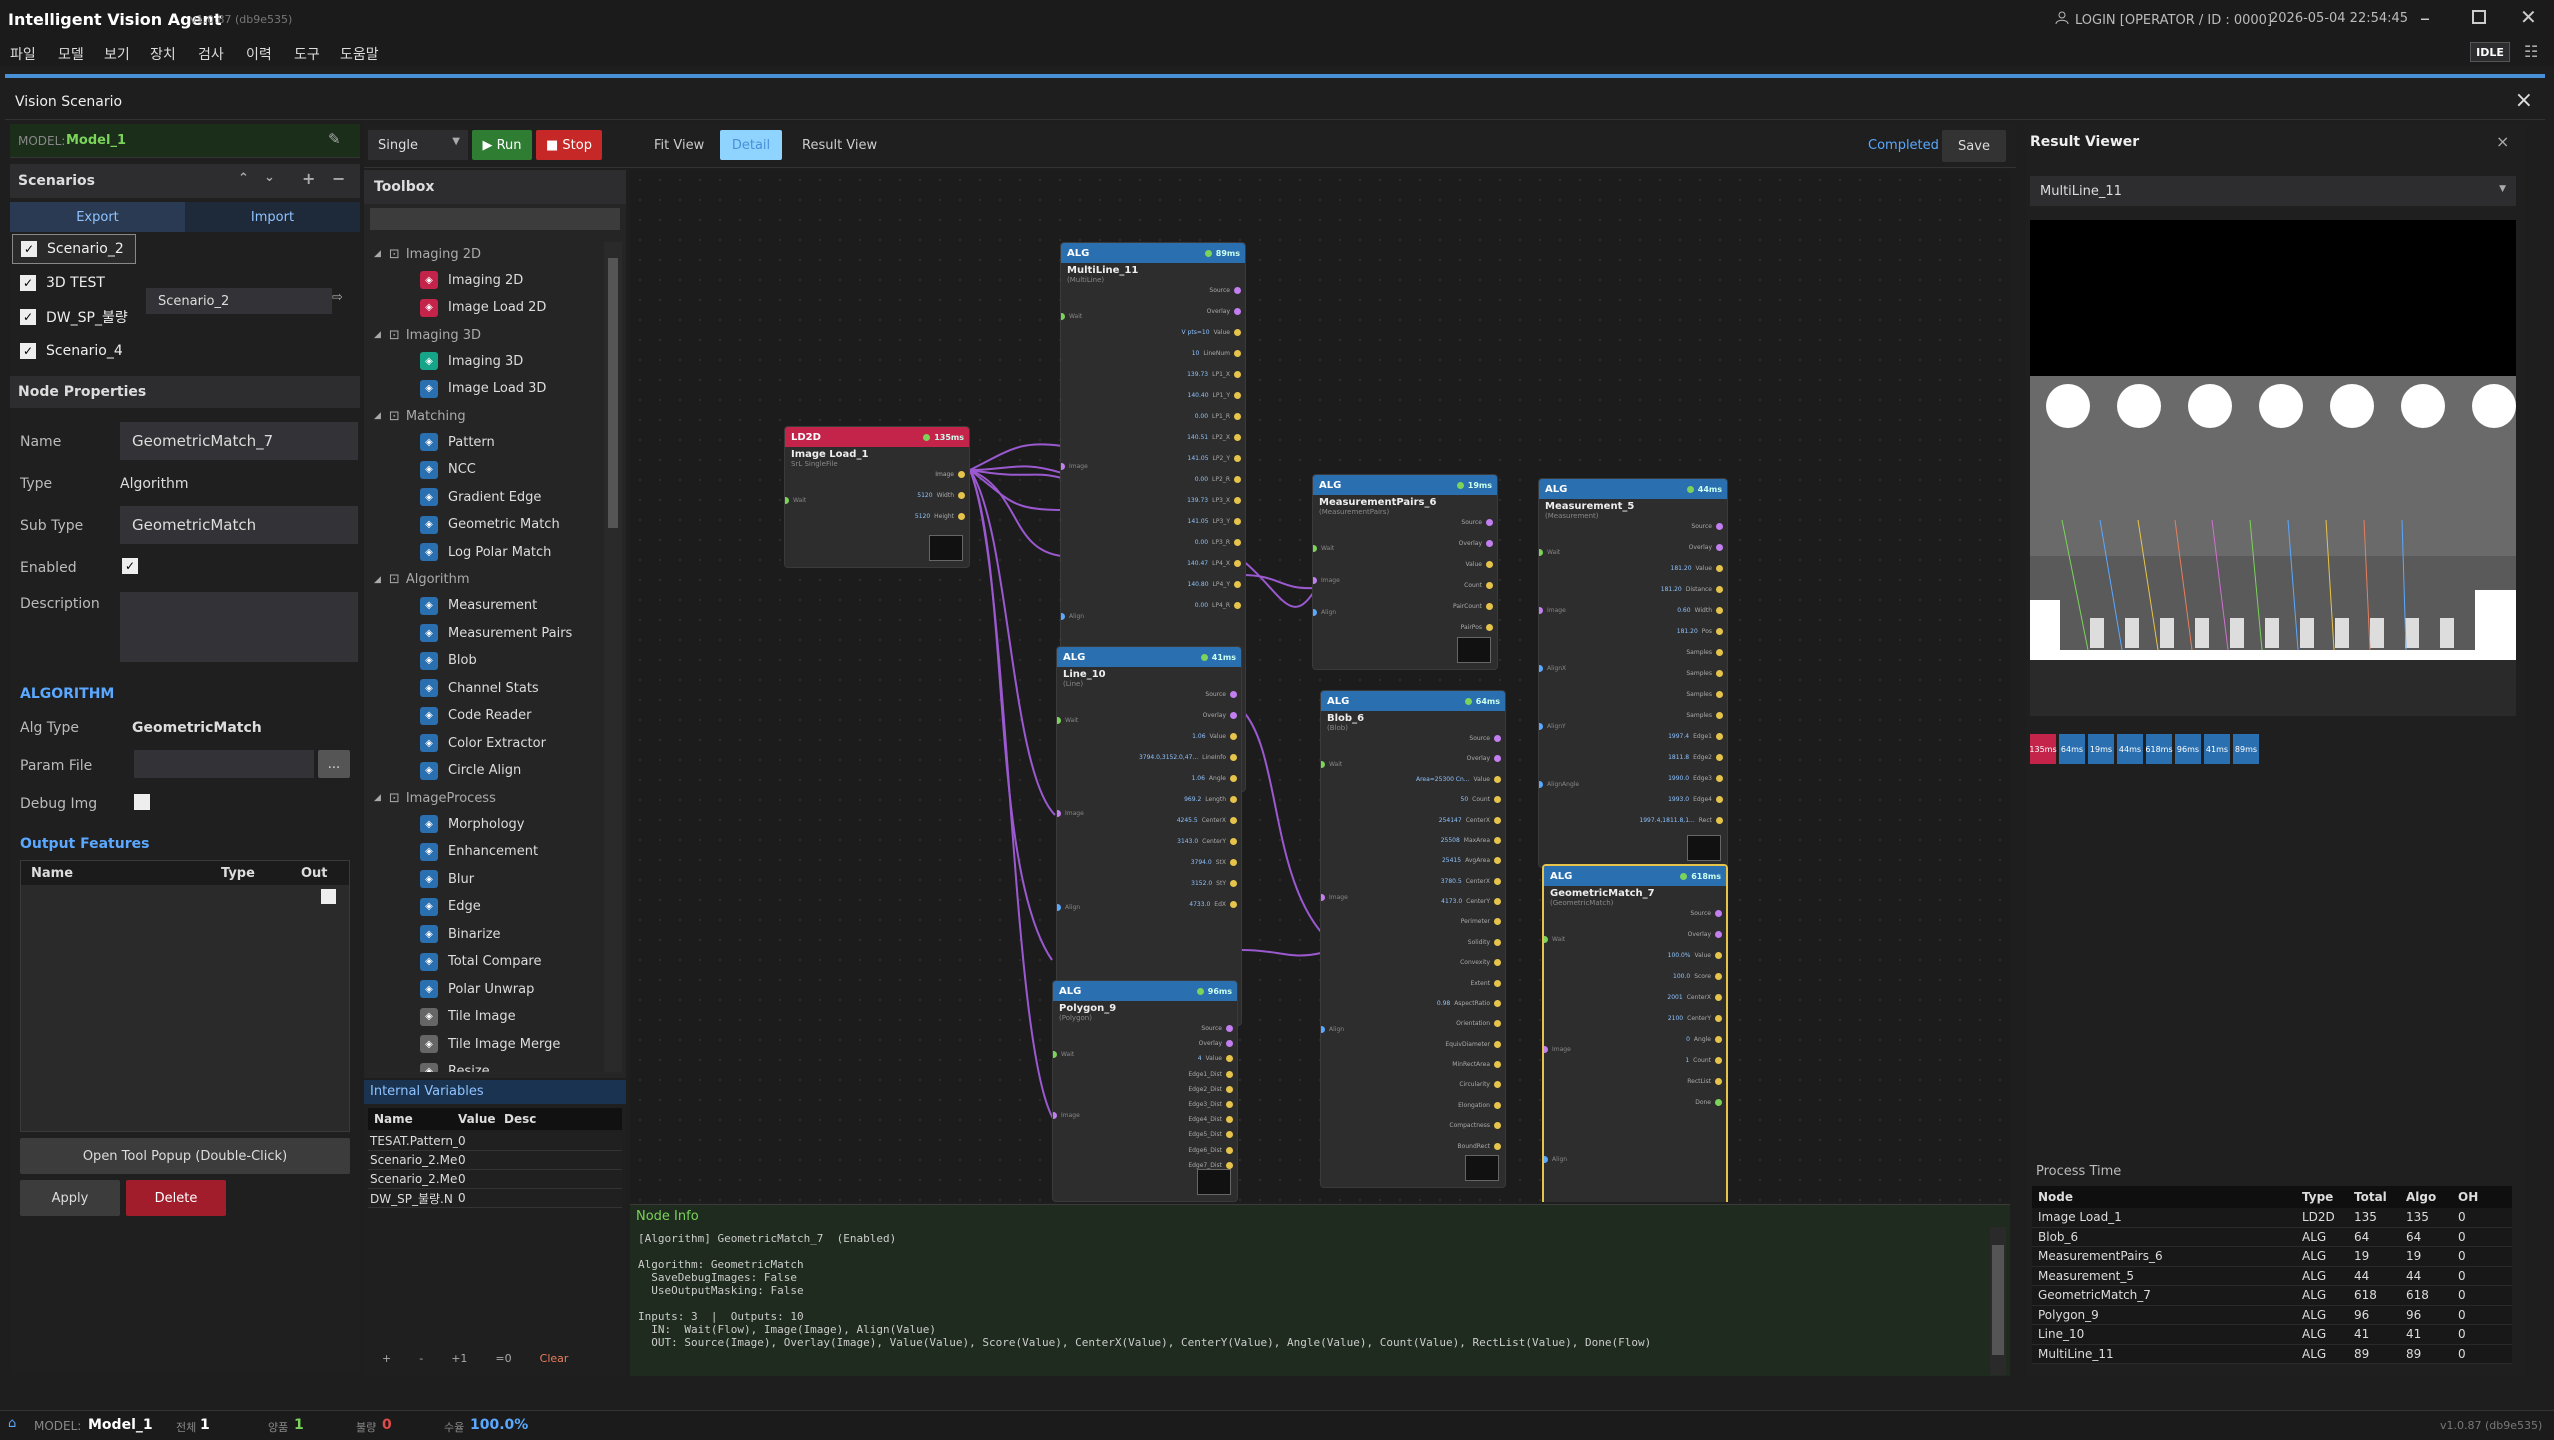  I want to click on toolbox-item: ◈ Blur, so click(419, 879).